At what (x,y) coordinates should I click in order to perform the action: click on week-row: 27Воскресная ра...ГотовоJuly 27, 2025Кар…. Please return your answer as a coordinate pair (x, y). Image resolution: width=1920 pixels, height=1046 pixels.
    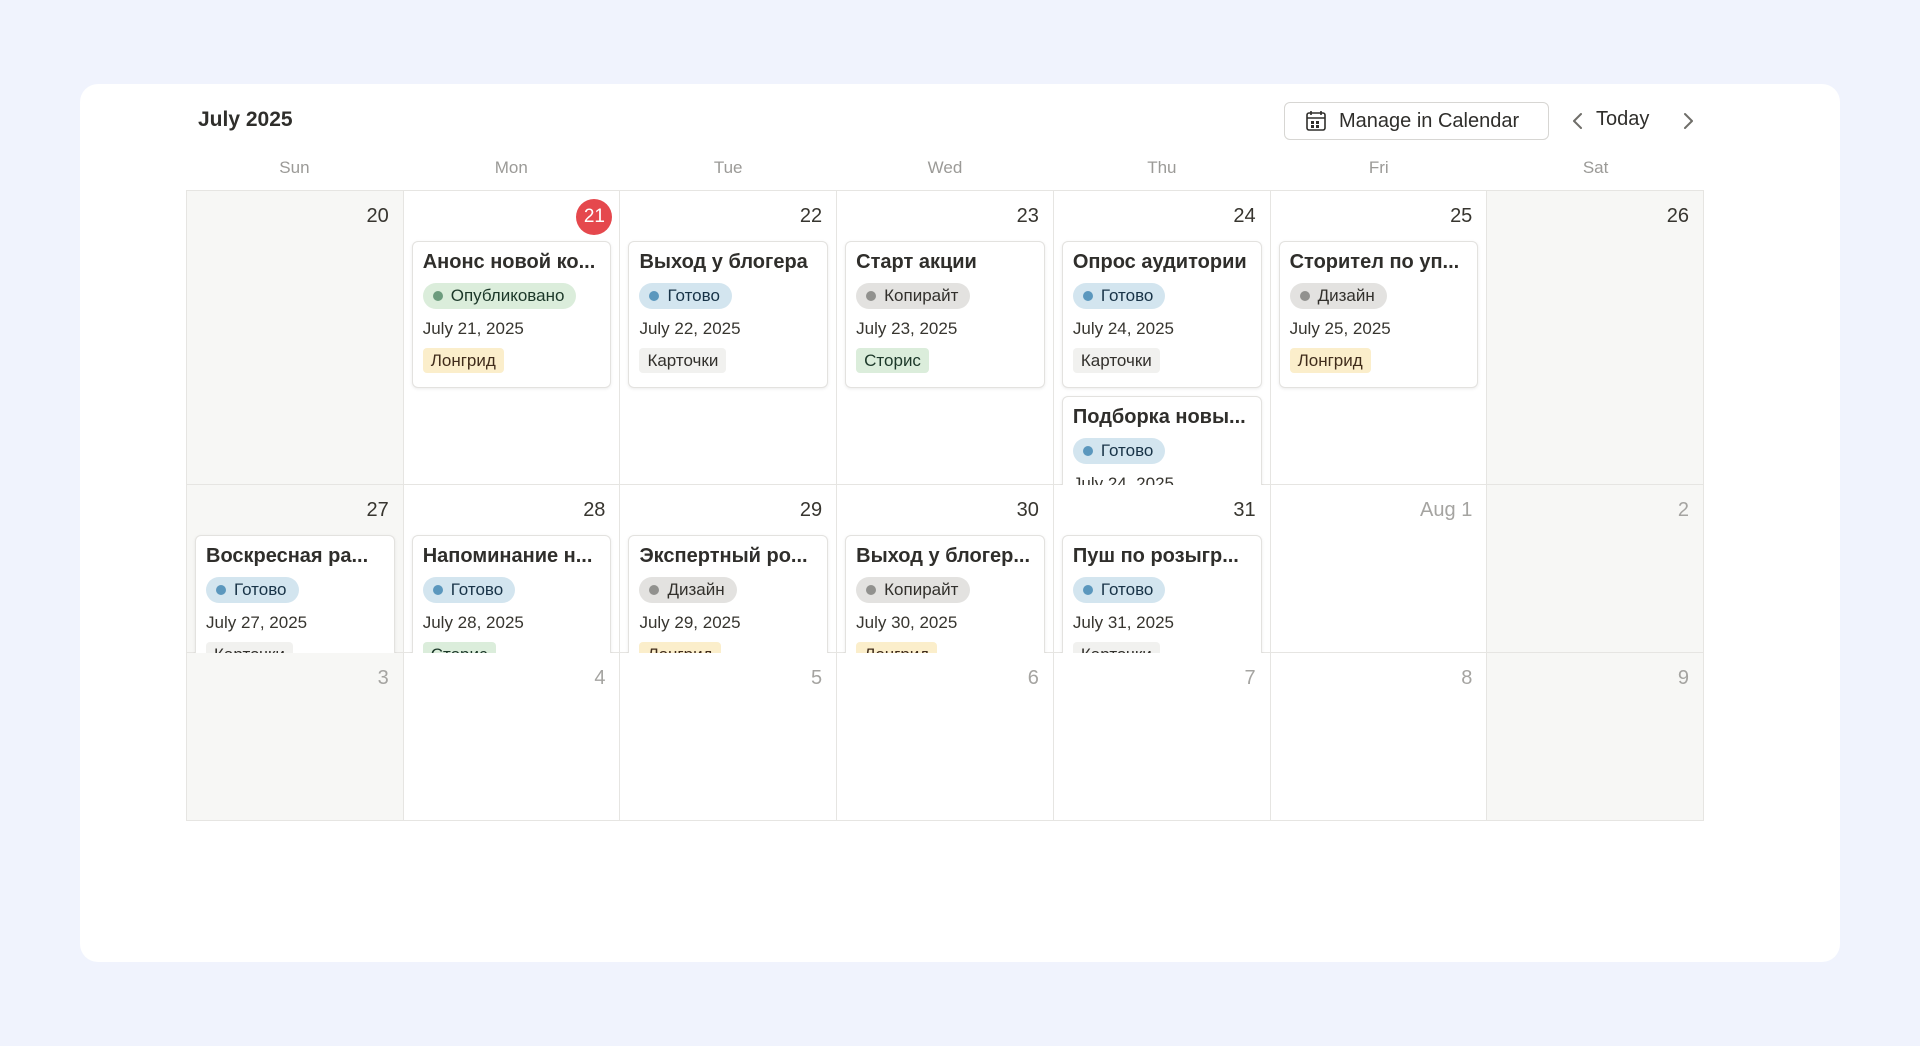
    Looking at the image, I should click on (946, 583).